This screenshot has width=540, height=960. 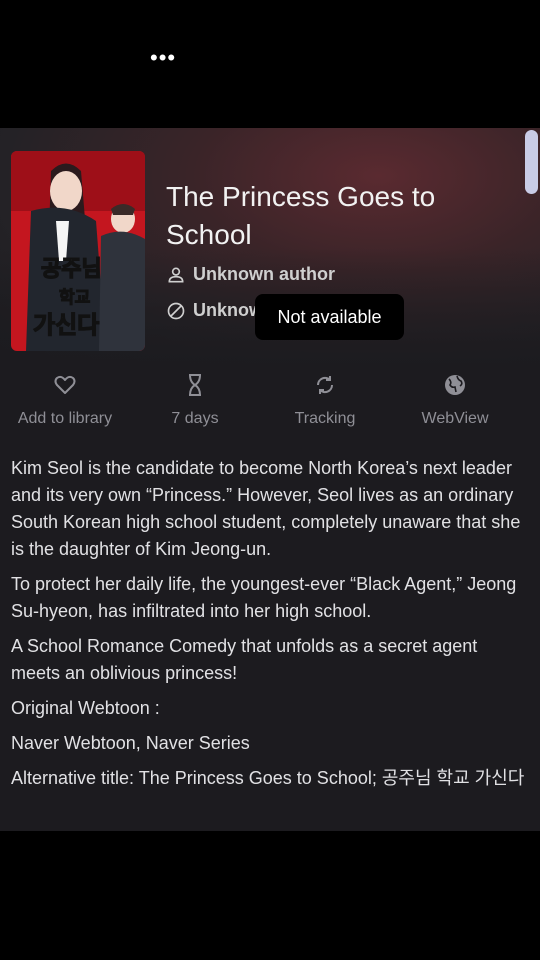 I want to click on add-to-library-button: Add to library, so click(x=65, y=403).